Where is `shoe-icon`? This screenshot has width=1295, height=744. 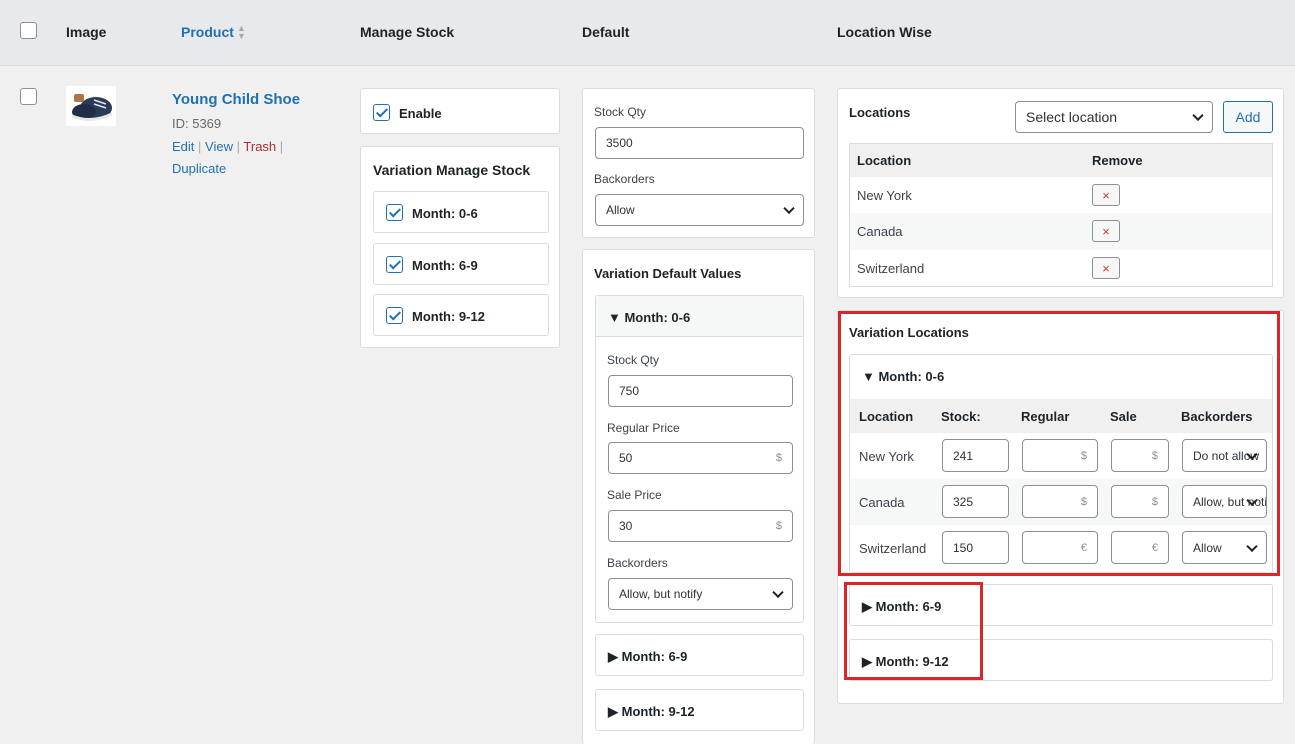
shoe-icon is located at coordinates (92, 107).